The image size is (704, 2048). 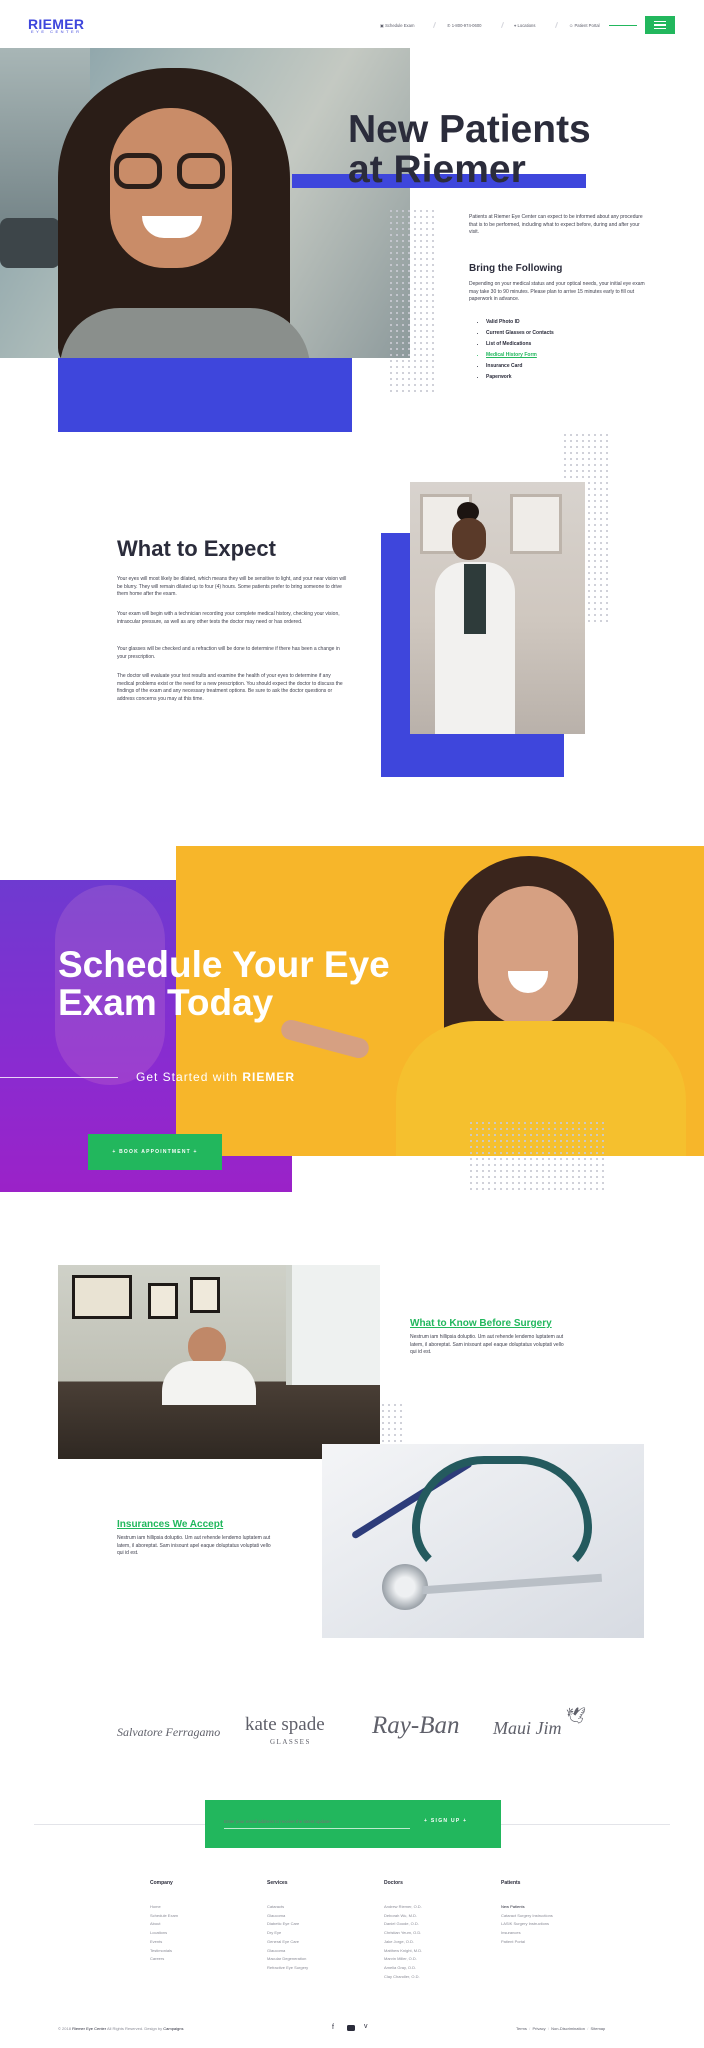 I want to click on footer-link: Dry Eye, so click(x=287, y=1933).